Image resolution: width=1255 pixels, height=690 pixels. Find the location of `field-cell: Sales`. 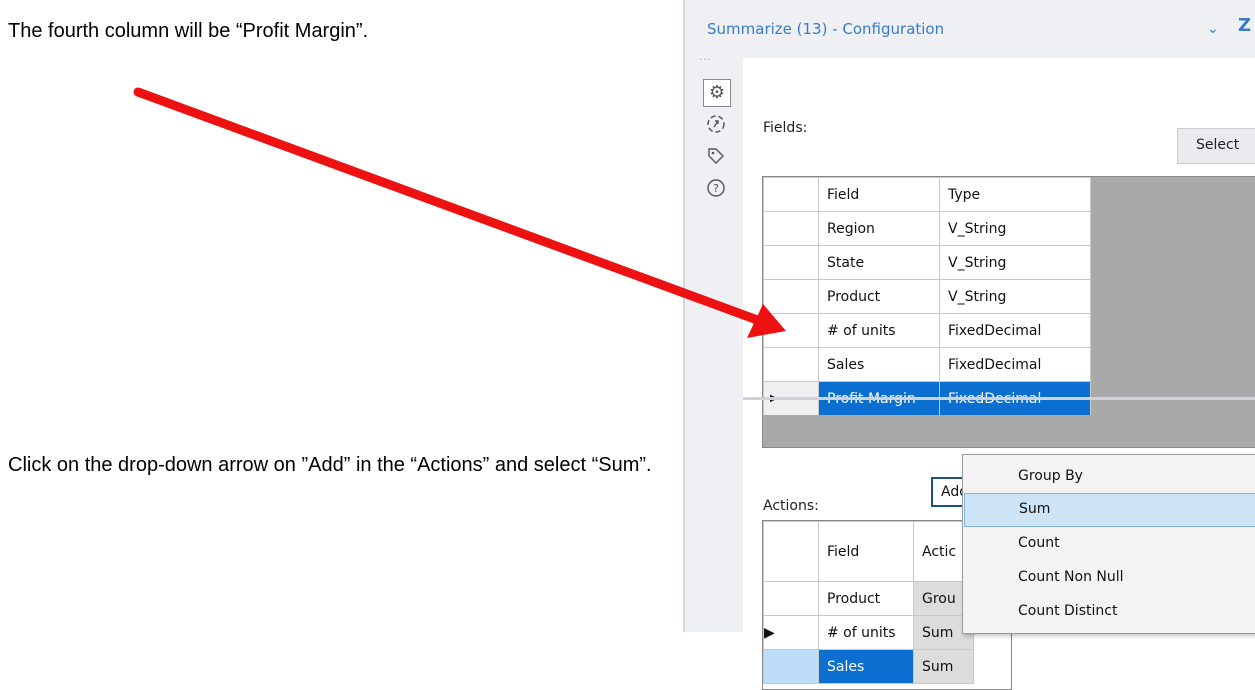

field-cell: Sales is located at coordinates (866, 666).